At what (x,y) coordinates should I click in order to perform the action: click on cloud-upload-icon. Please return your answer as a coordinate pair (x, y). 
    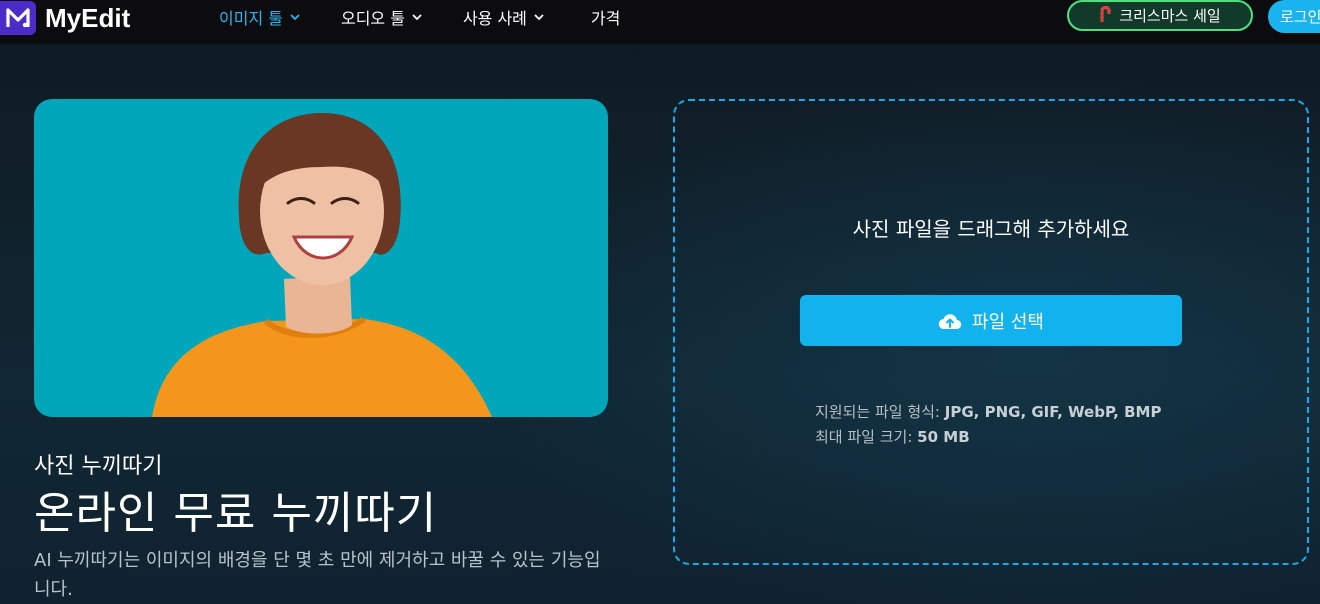
    Looking at the image, I should click on (950, 321).